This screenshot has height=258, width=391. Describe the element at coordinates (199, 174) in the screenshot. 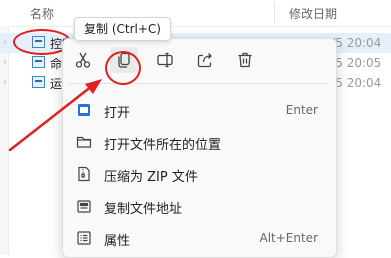

I see `menu-item-compress-zip: 压缩为 ZIP 文件` at that location.